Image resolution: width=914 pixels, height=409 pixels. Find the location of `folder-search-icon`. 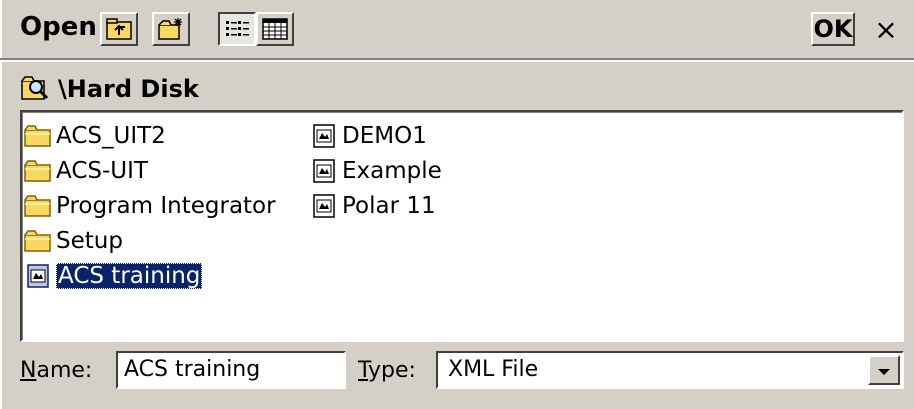

folder-search-icon is located at coordinates (35, 89).